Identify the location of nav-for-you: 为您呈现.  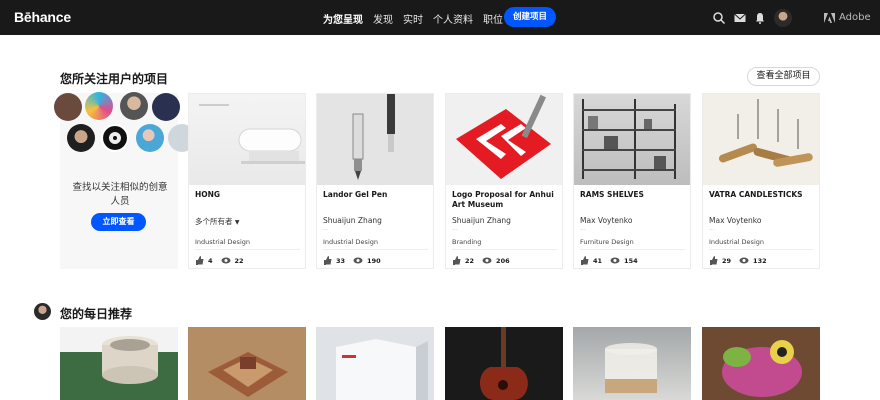
(343, 18).